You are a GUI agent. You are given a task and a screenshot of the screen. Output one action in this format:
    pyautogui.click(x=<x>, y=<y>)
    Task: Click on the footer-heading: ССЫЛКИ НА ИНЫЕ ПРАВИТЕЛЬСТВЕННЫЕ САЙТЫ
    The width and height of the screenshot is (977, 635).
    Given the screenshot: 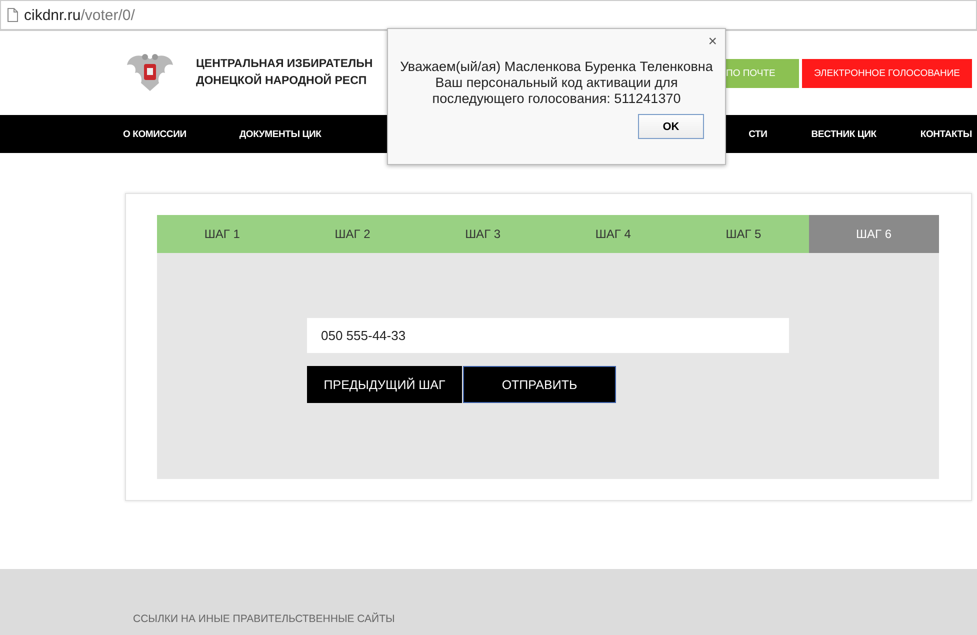 What is the action you would take?
    pyautogui.click(x=264, y=619)
    